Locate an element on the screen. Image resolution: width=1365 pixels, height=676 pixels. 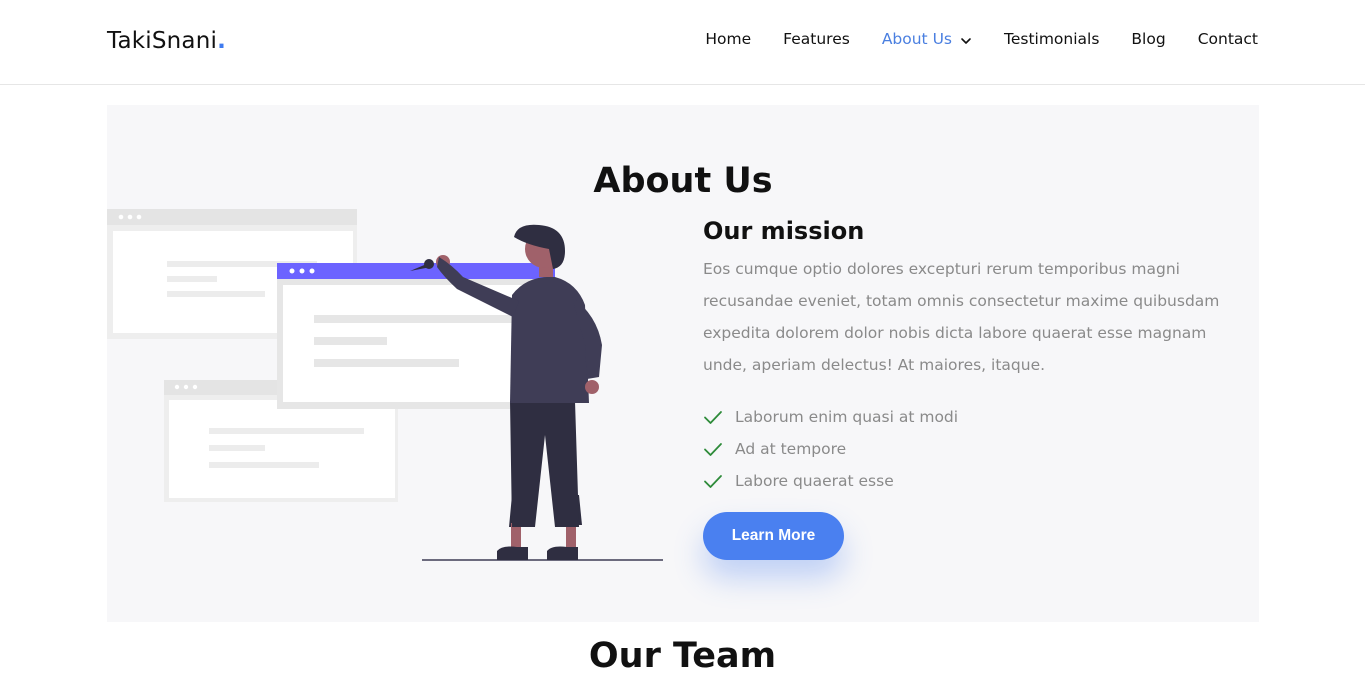
nav-testimonials: Testimonials is located at coordinates (1051, 39).